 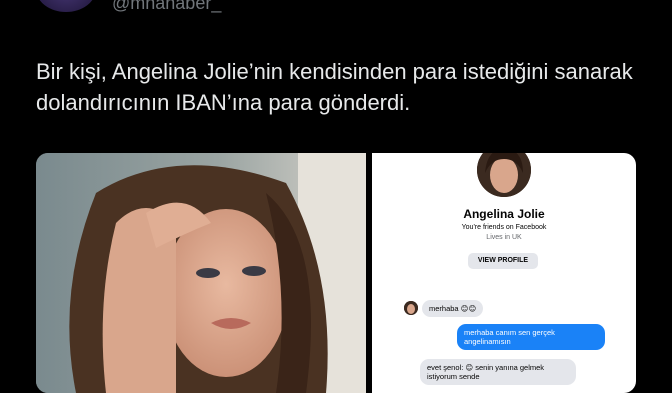 I want to click on author-avatar, so click(x=66, y=6).